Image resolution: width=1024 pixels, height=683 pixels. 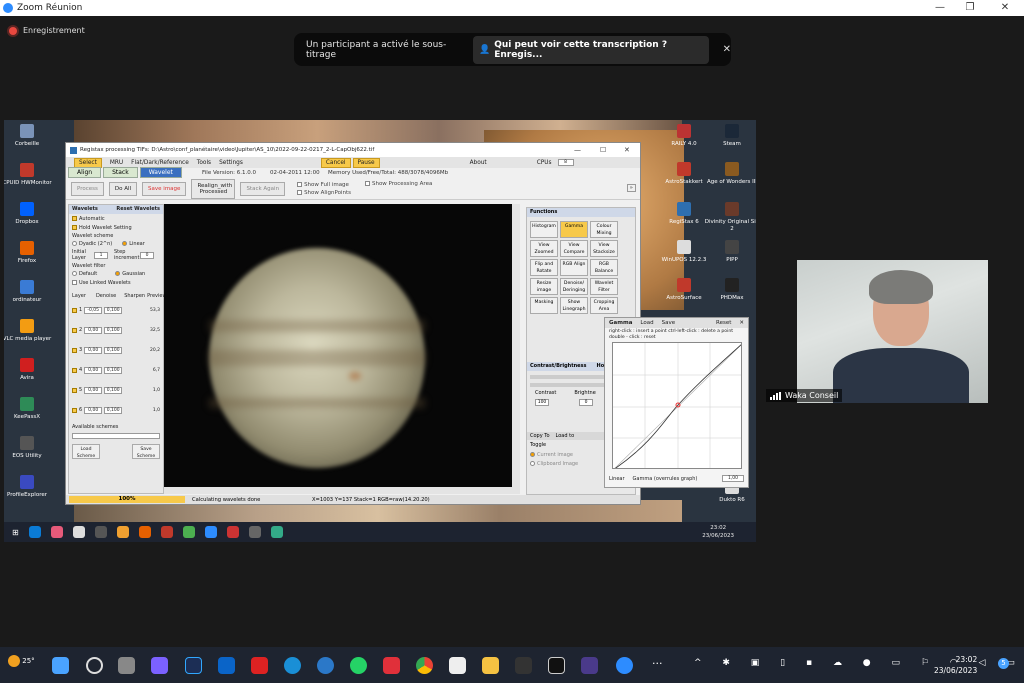 What do you see at coordinates (87, 188) in the screenshot?
I see `process-button: Process` at bounding box center [87, 188].